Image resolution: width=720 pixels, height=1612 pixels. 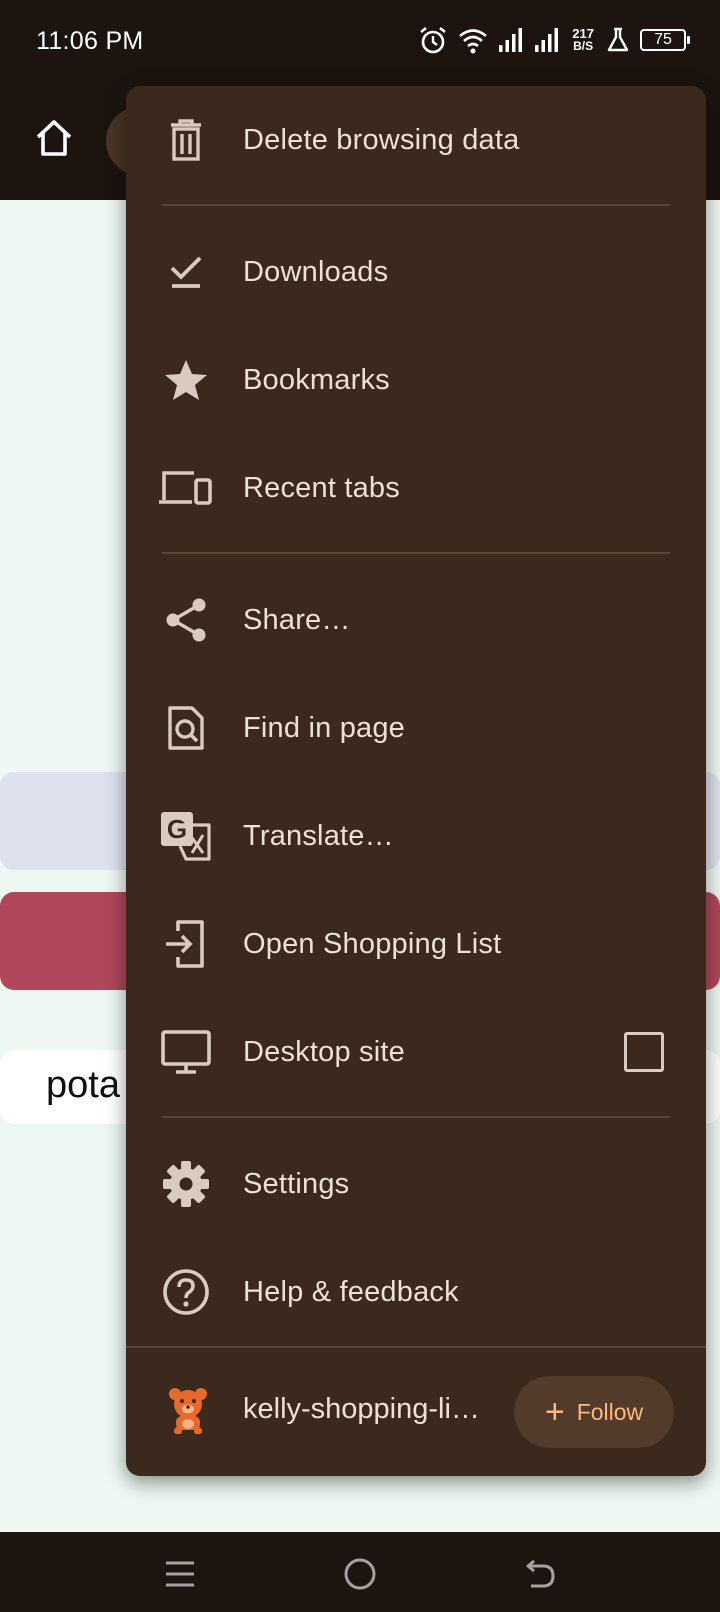 I want to click on status-bar: 11:06 PM 217 B/S 75, so click(x=360, y=42).